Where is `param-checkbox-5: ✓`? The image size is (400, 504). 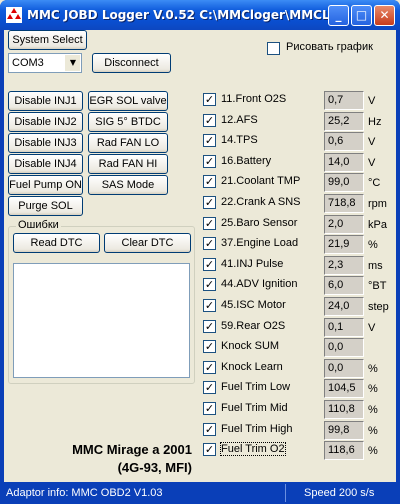 param-checkbox-5: ✓ is located at coordinates (209, 202).